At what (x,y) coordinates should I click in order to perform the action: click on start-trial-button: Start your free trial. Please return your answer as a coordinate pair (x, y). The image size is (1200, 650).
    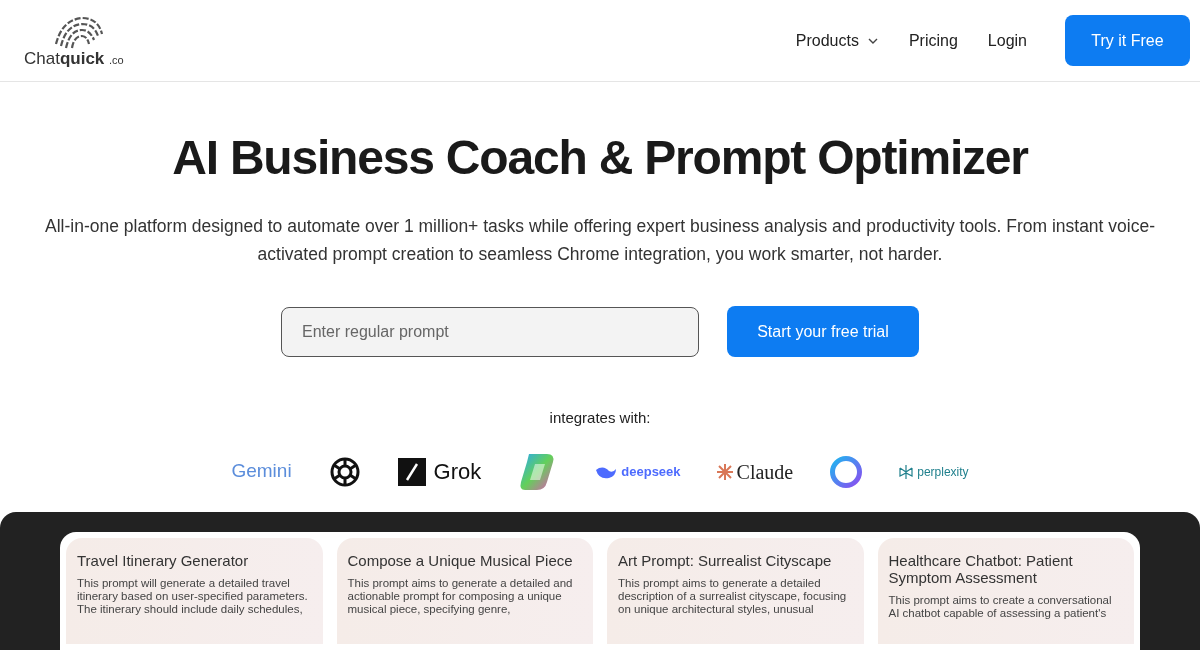
    Looking at the image, I should click on (823, 331).